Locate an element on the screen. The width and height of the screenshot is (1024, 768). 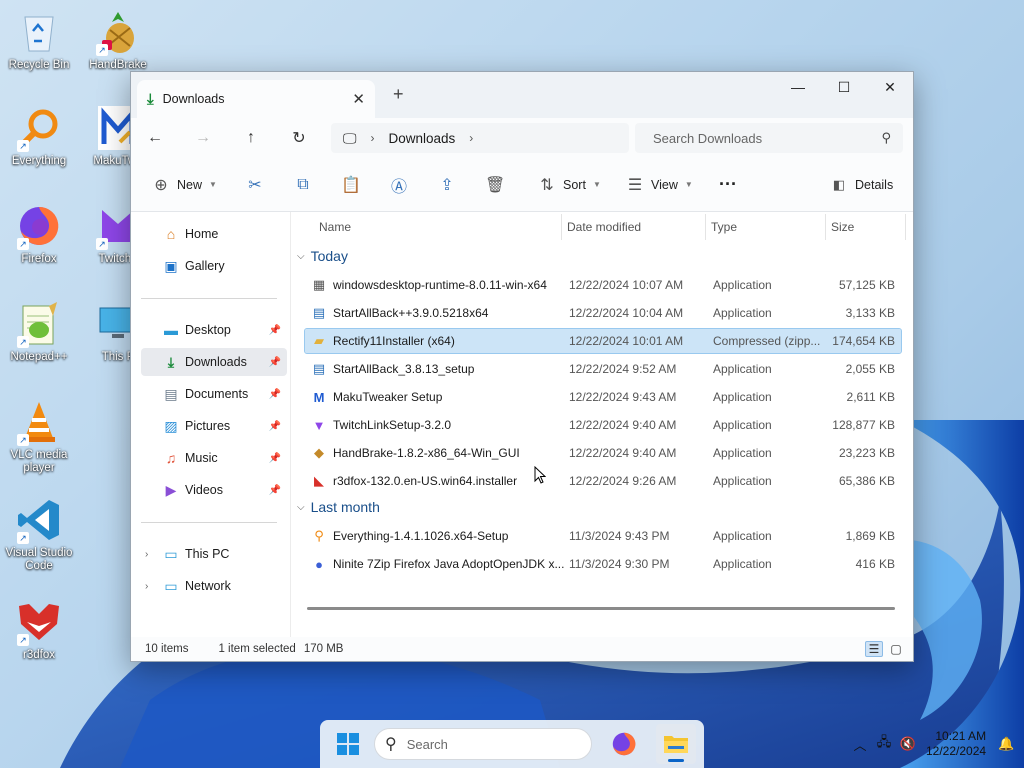
sidebar-item-this-pc: › ▭ This PC is located at coordinates (214, 554).